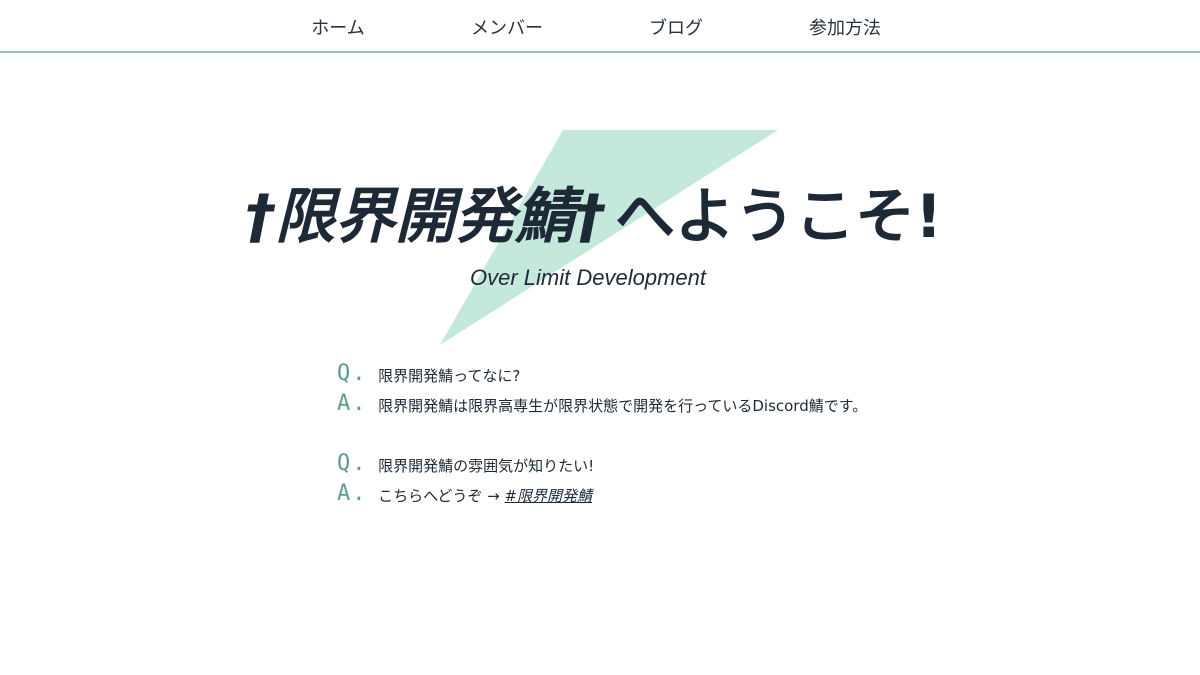 This screenshot has height=675, width=1200. I want to click on nav-home: ホーム, so click(337, 27).